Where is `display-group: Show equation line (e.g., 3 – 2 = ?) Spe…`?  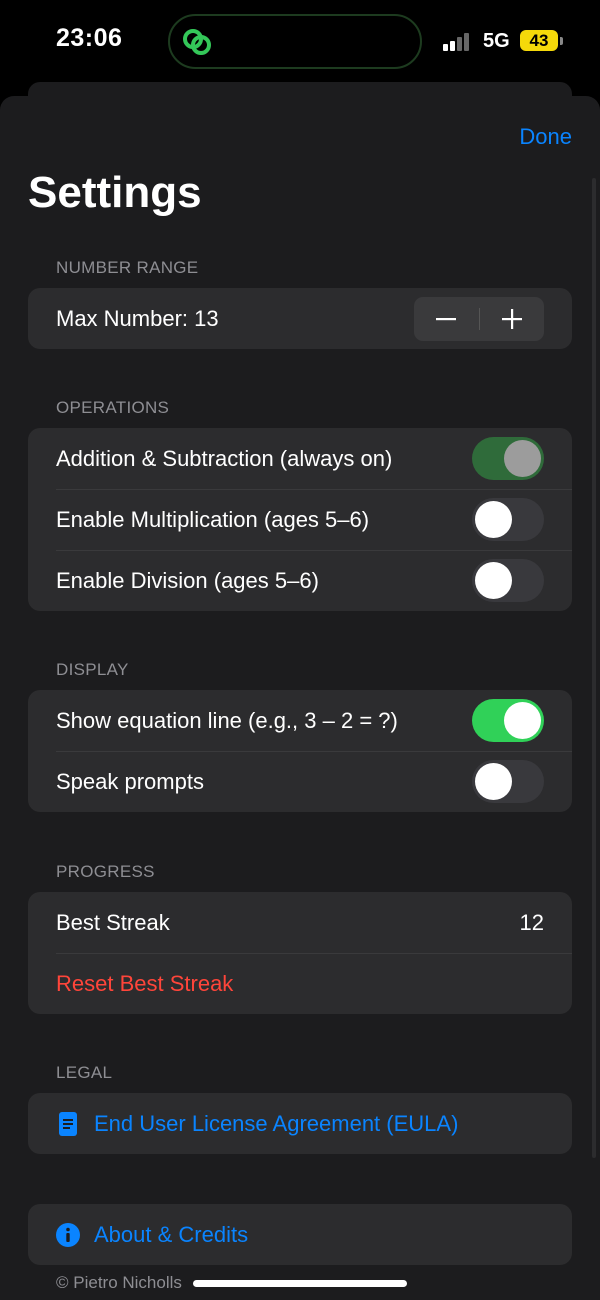
display-group: Show equation line (e.g., 3 – 2 = ?) Spe… is located at coordinates (300, 751).